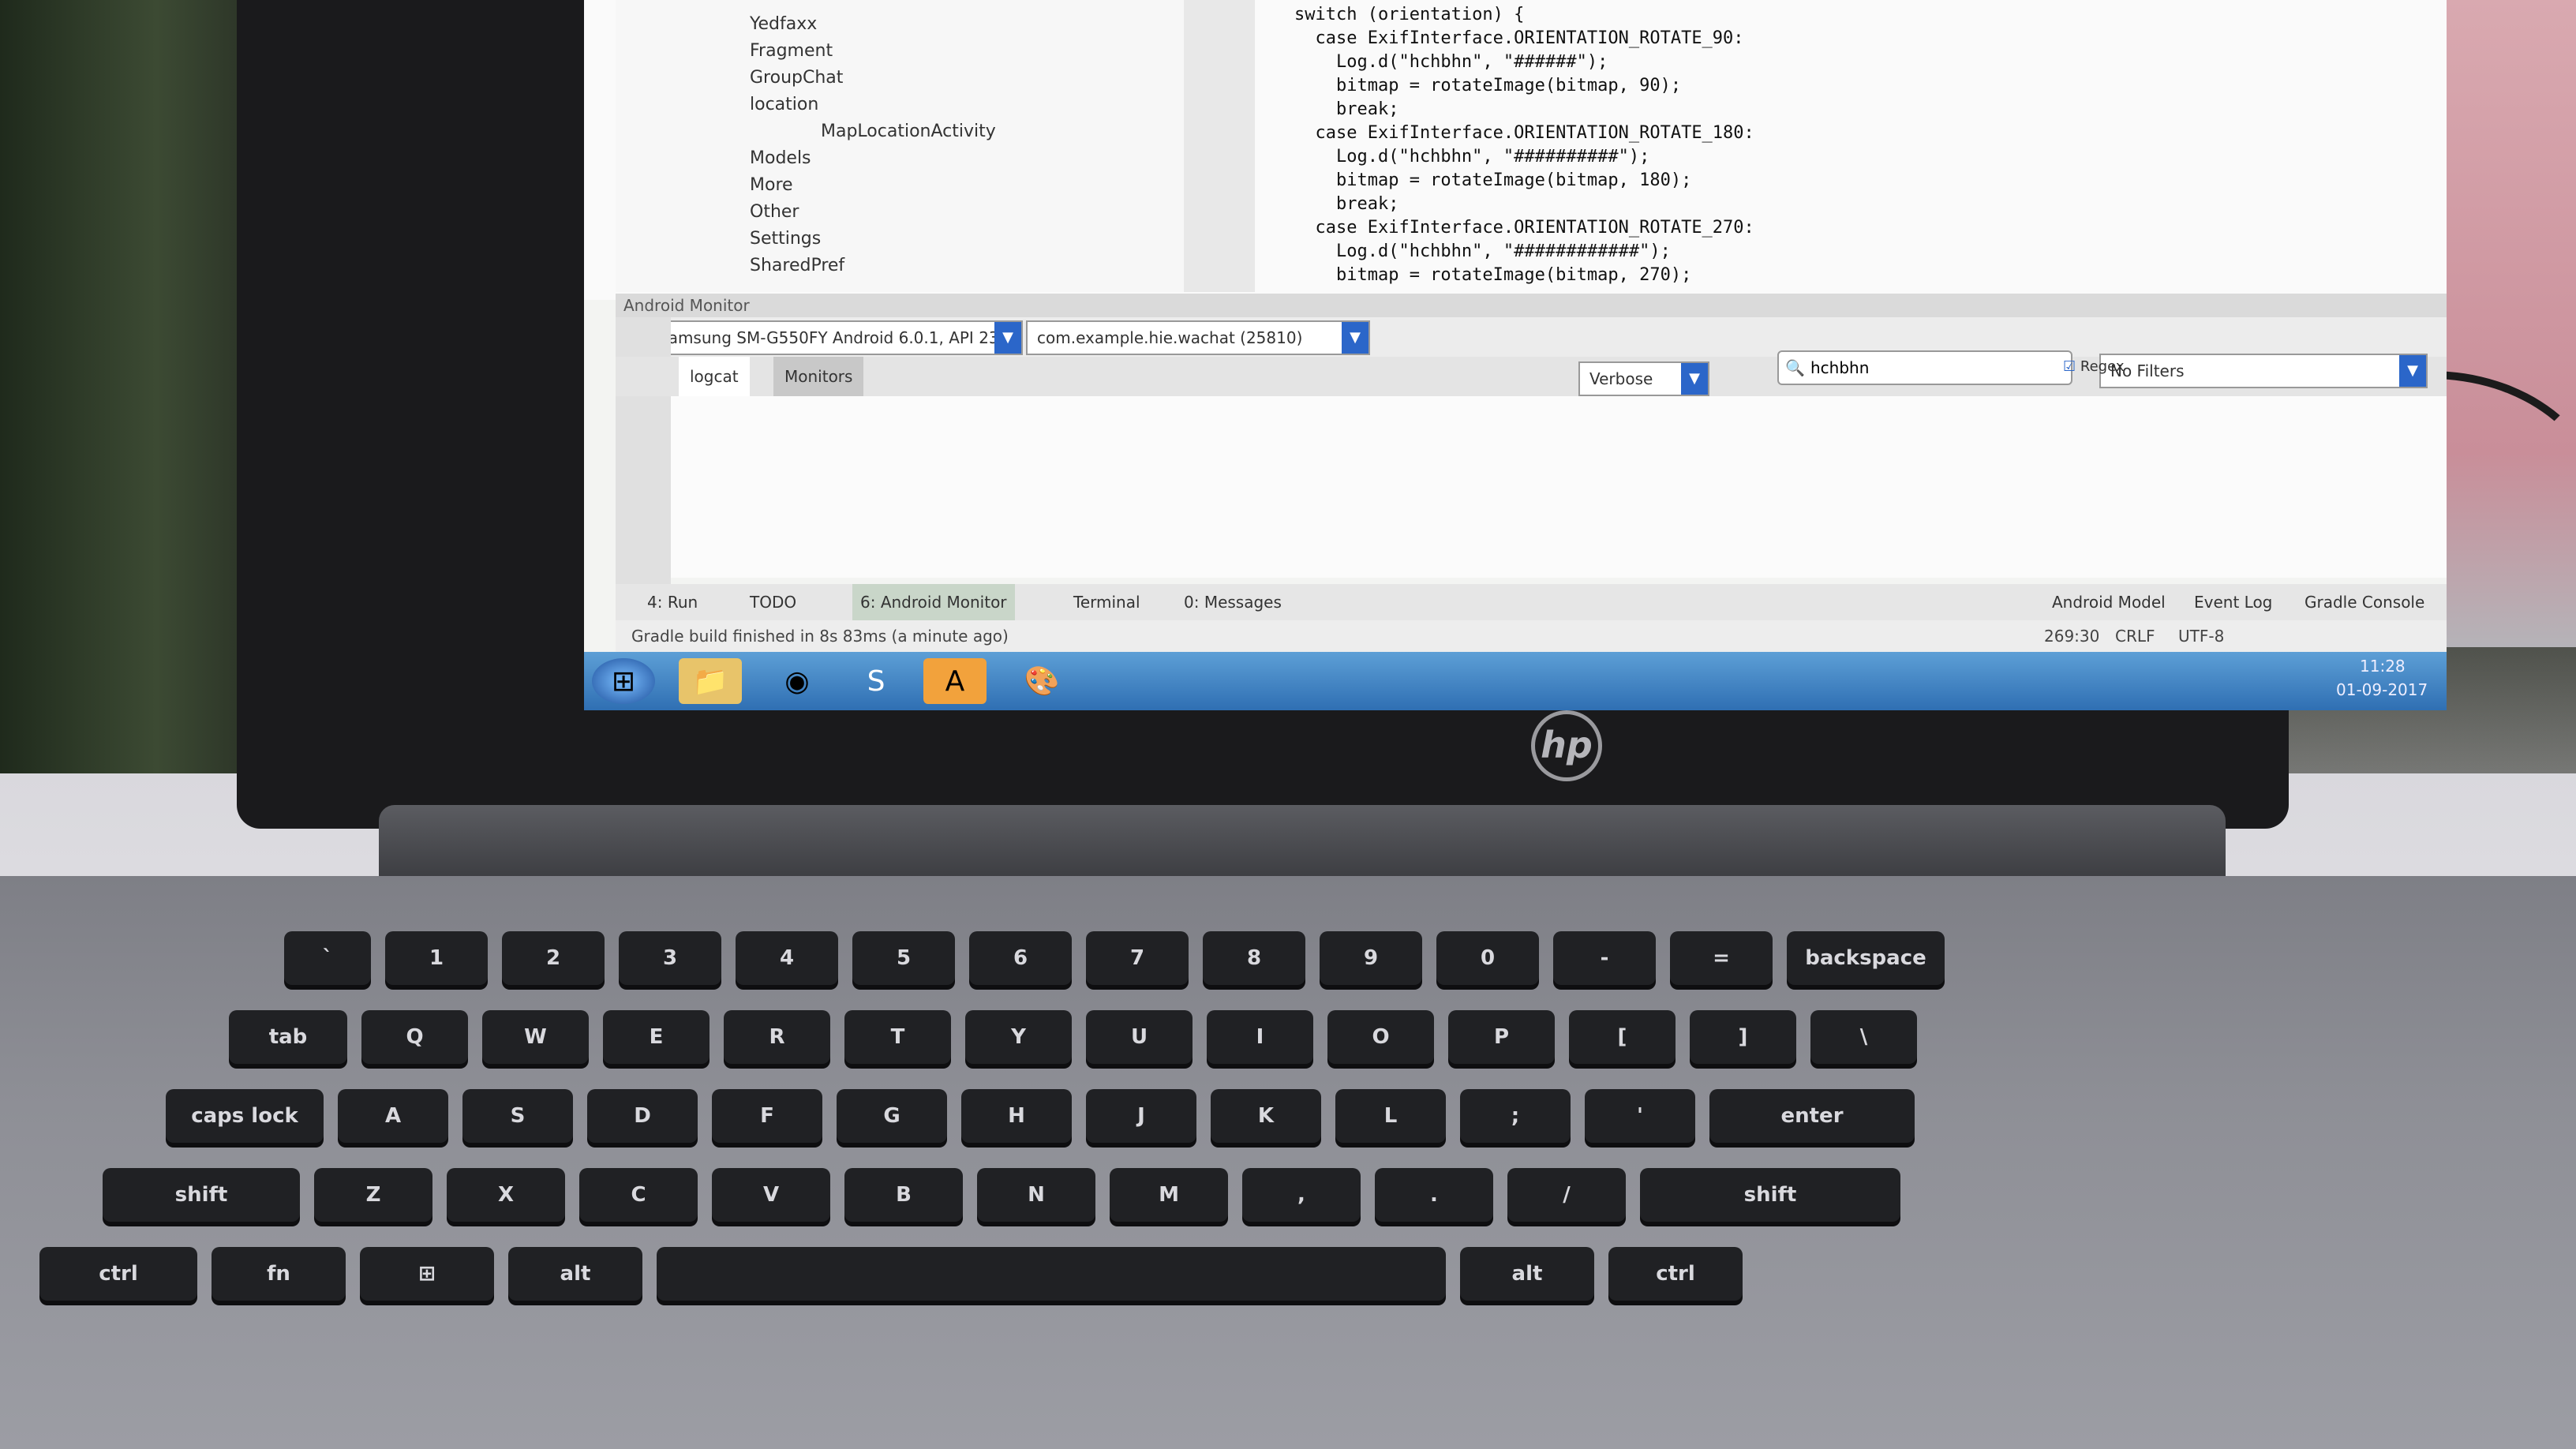  Describe the element at coordinates (2109, 602) in the screenshot. I see `tool-tab-android-model: Android Model` at that location.